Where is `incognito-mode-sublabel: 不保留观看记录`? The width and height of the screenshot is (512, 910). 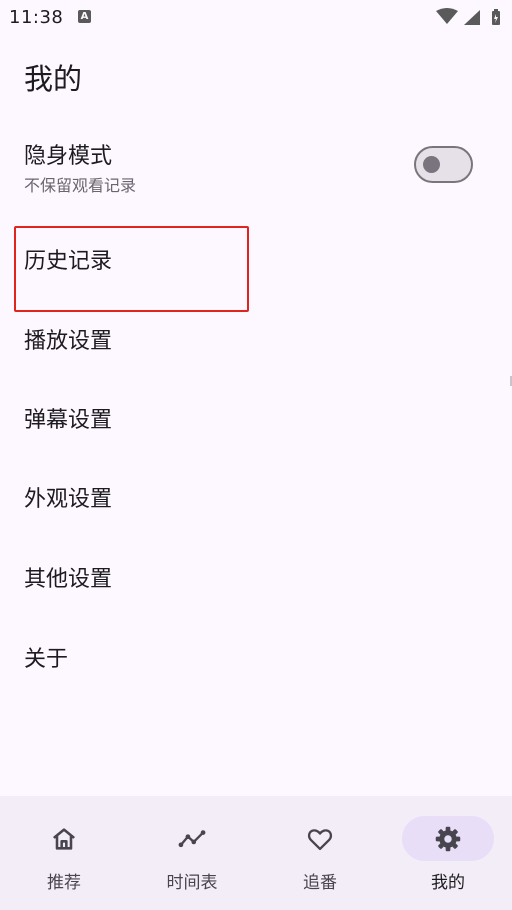 incognito-mode-sublabel: 不保留观看记录 is located at coordinates (80, 185).